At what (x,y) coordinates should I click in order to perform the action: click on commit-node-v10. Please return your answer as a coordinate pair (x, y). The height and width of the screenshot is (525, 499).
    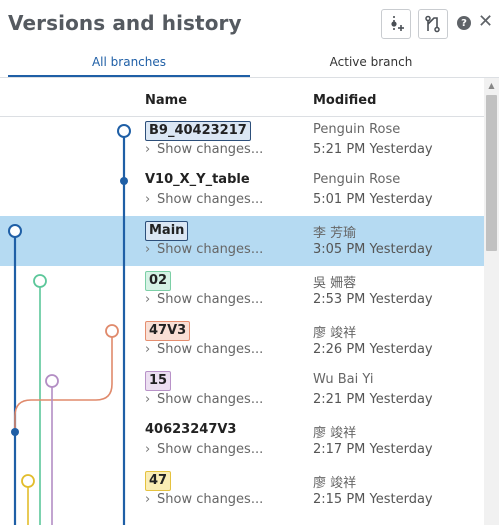
    Looking at the image, I should click on (124, 181).